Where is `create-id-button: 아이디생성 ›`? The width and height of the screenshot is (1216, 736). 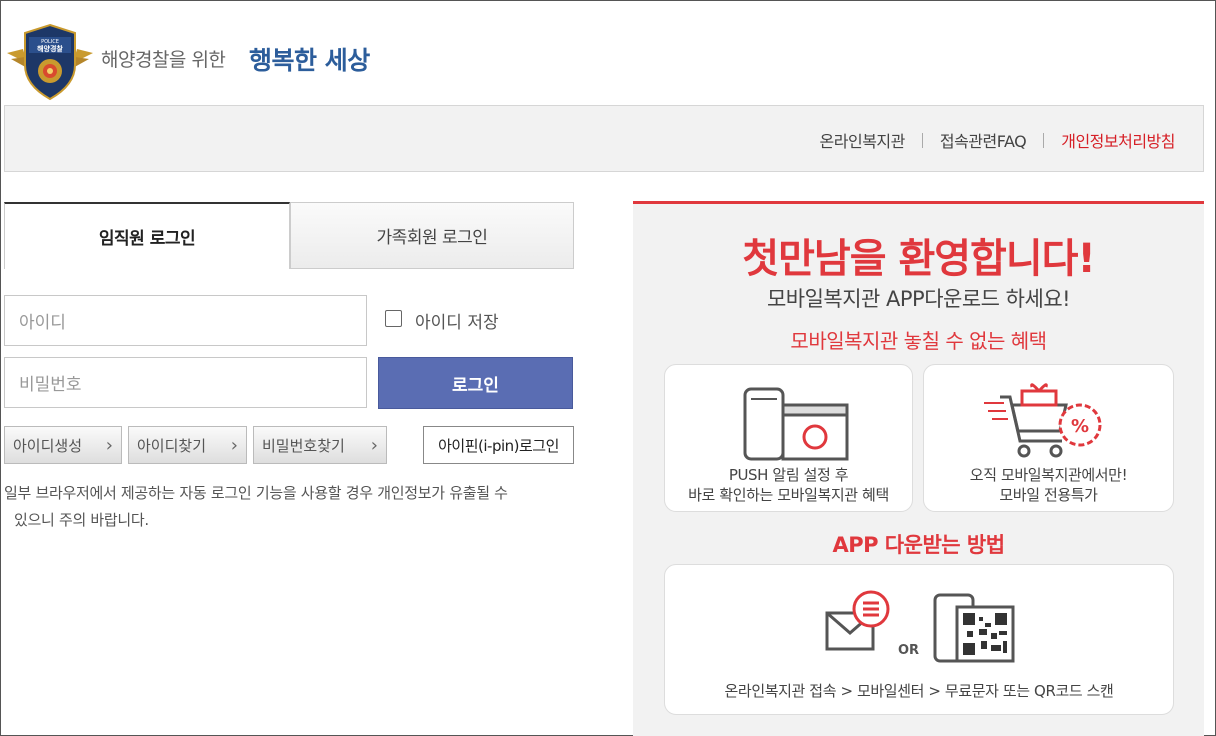
create-id-button: 아이디생성 › is located at coordinates (63, 445).